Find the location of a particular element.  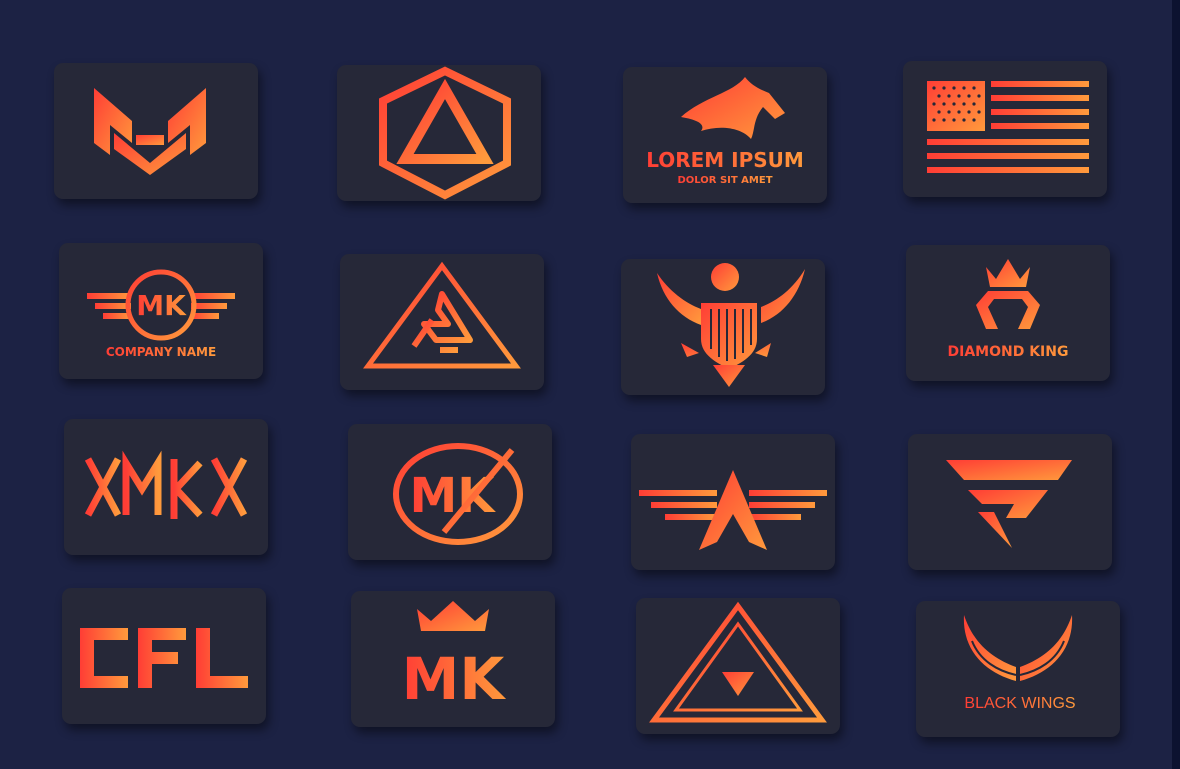

crown-diamond-icon: DIAMOND KING is located at coordinates (1008, 309).